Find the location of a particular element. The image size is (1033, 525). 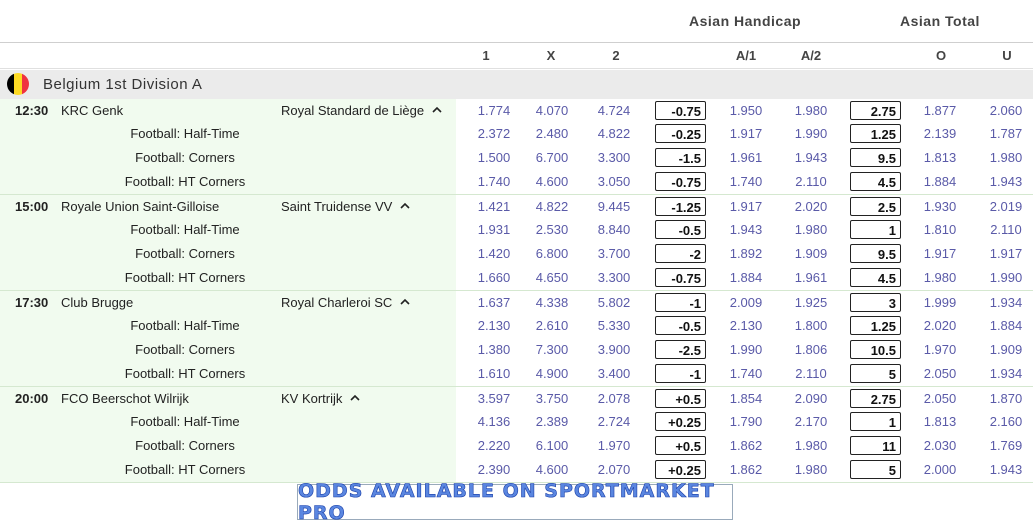

odds-a2: 2.110 is located at coordinates (811, 182).